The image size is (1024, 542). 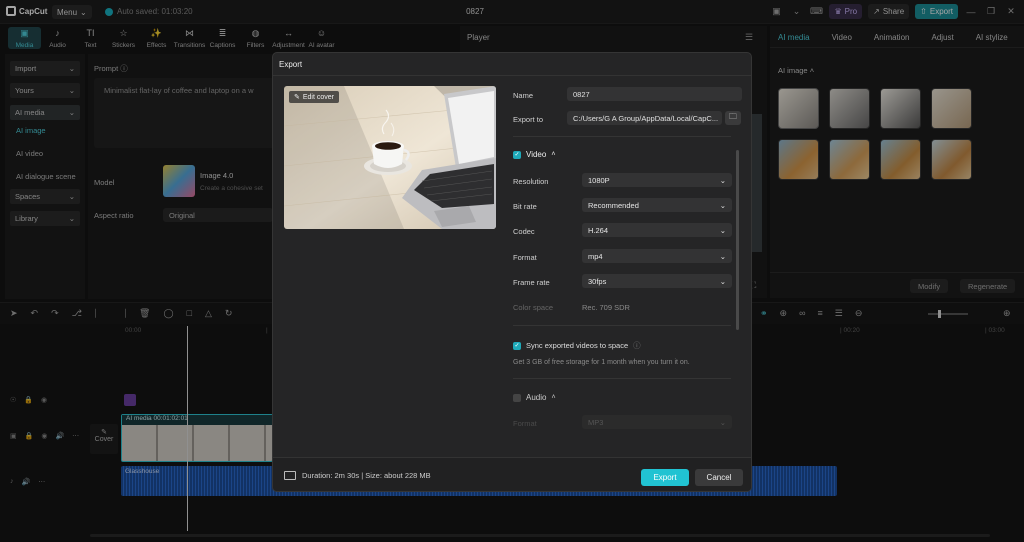 What do you see at coordinates (606, 307) in the screenshot?
I see `colorspace-value: Rec. 709 SDR` at bounding box center [606, 307].